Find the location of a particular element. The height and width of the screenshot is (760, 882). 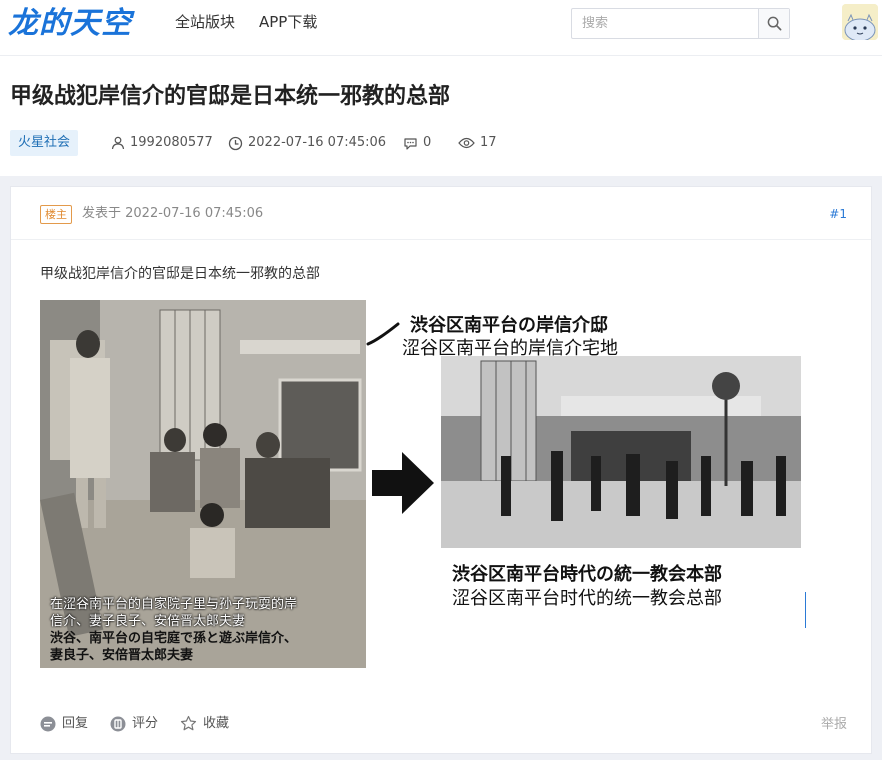

search-box is located at coordinates (680, 23).